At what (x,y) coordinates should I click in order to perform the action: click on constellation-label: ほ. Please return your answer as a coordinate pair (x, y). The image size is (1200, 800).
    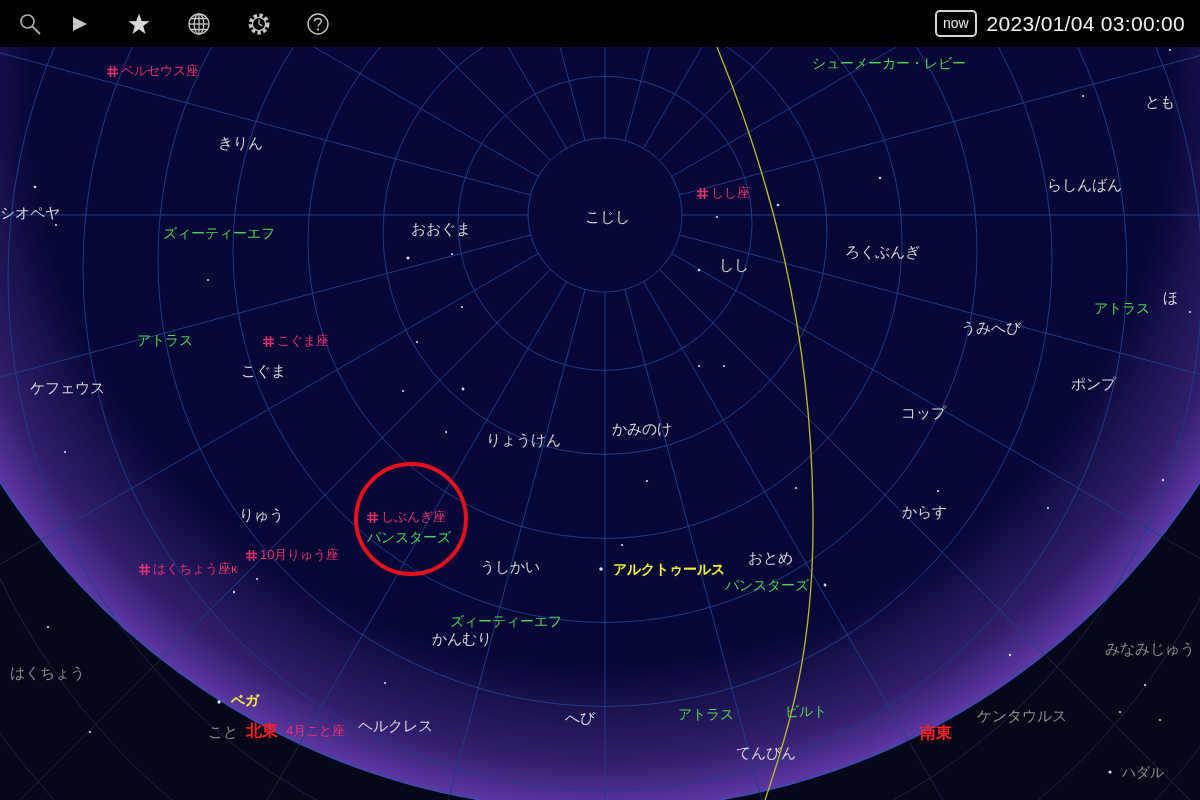
    Looking at the image, I should click on (1170, 298).